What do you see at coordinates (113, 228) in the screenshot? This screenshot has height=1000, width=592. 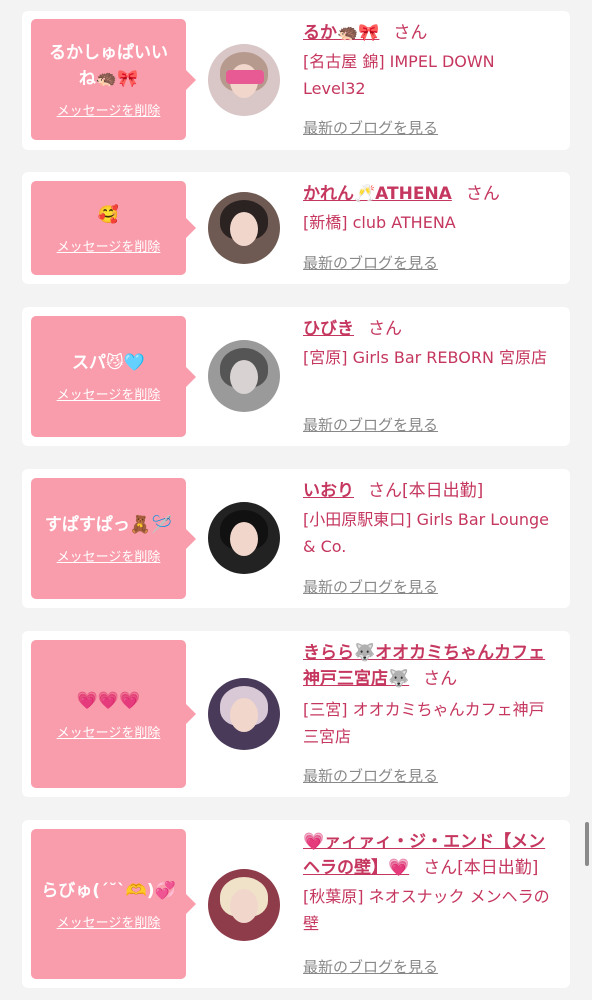 I see `message-bubble: 🥰 メッセージを削除` at bounding box center [113, 228].